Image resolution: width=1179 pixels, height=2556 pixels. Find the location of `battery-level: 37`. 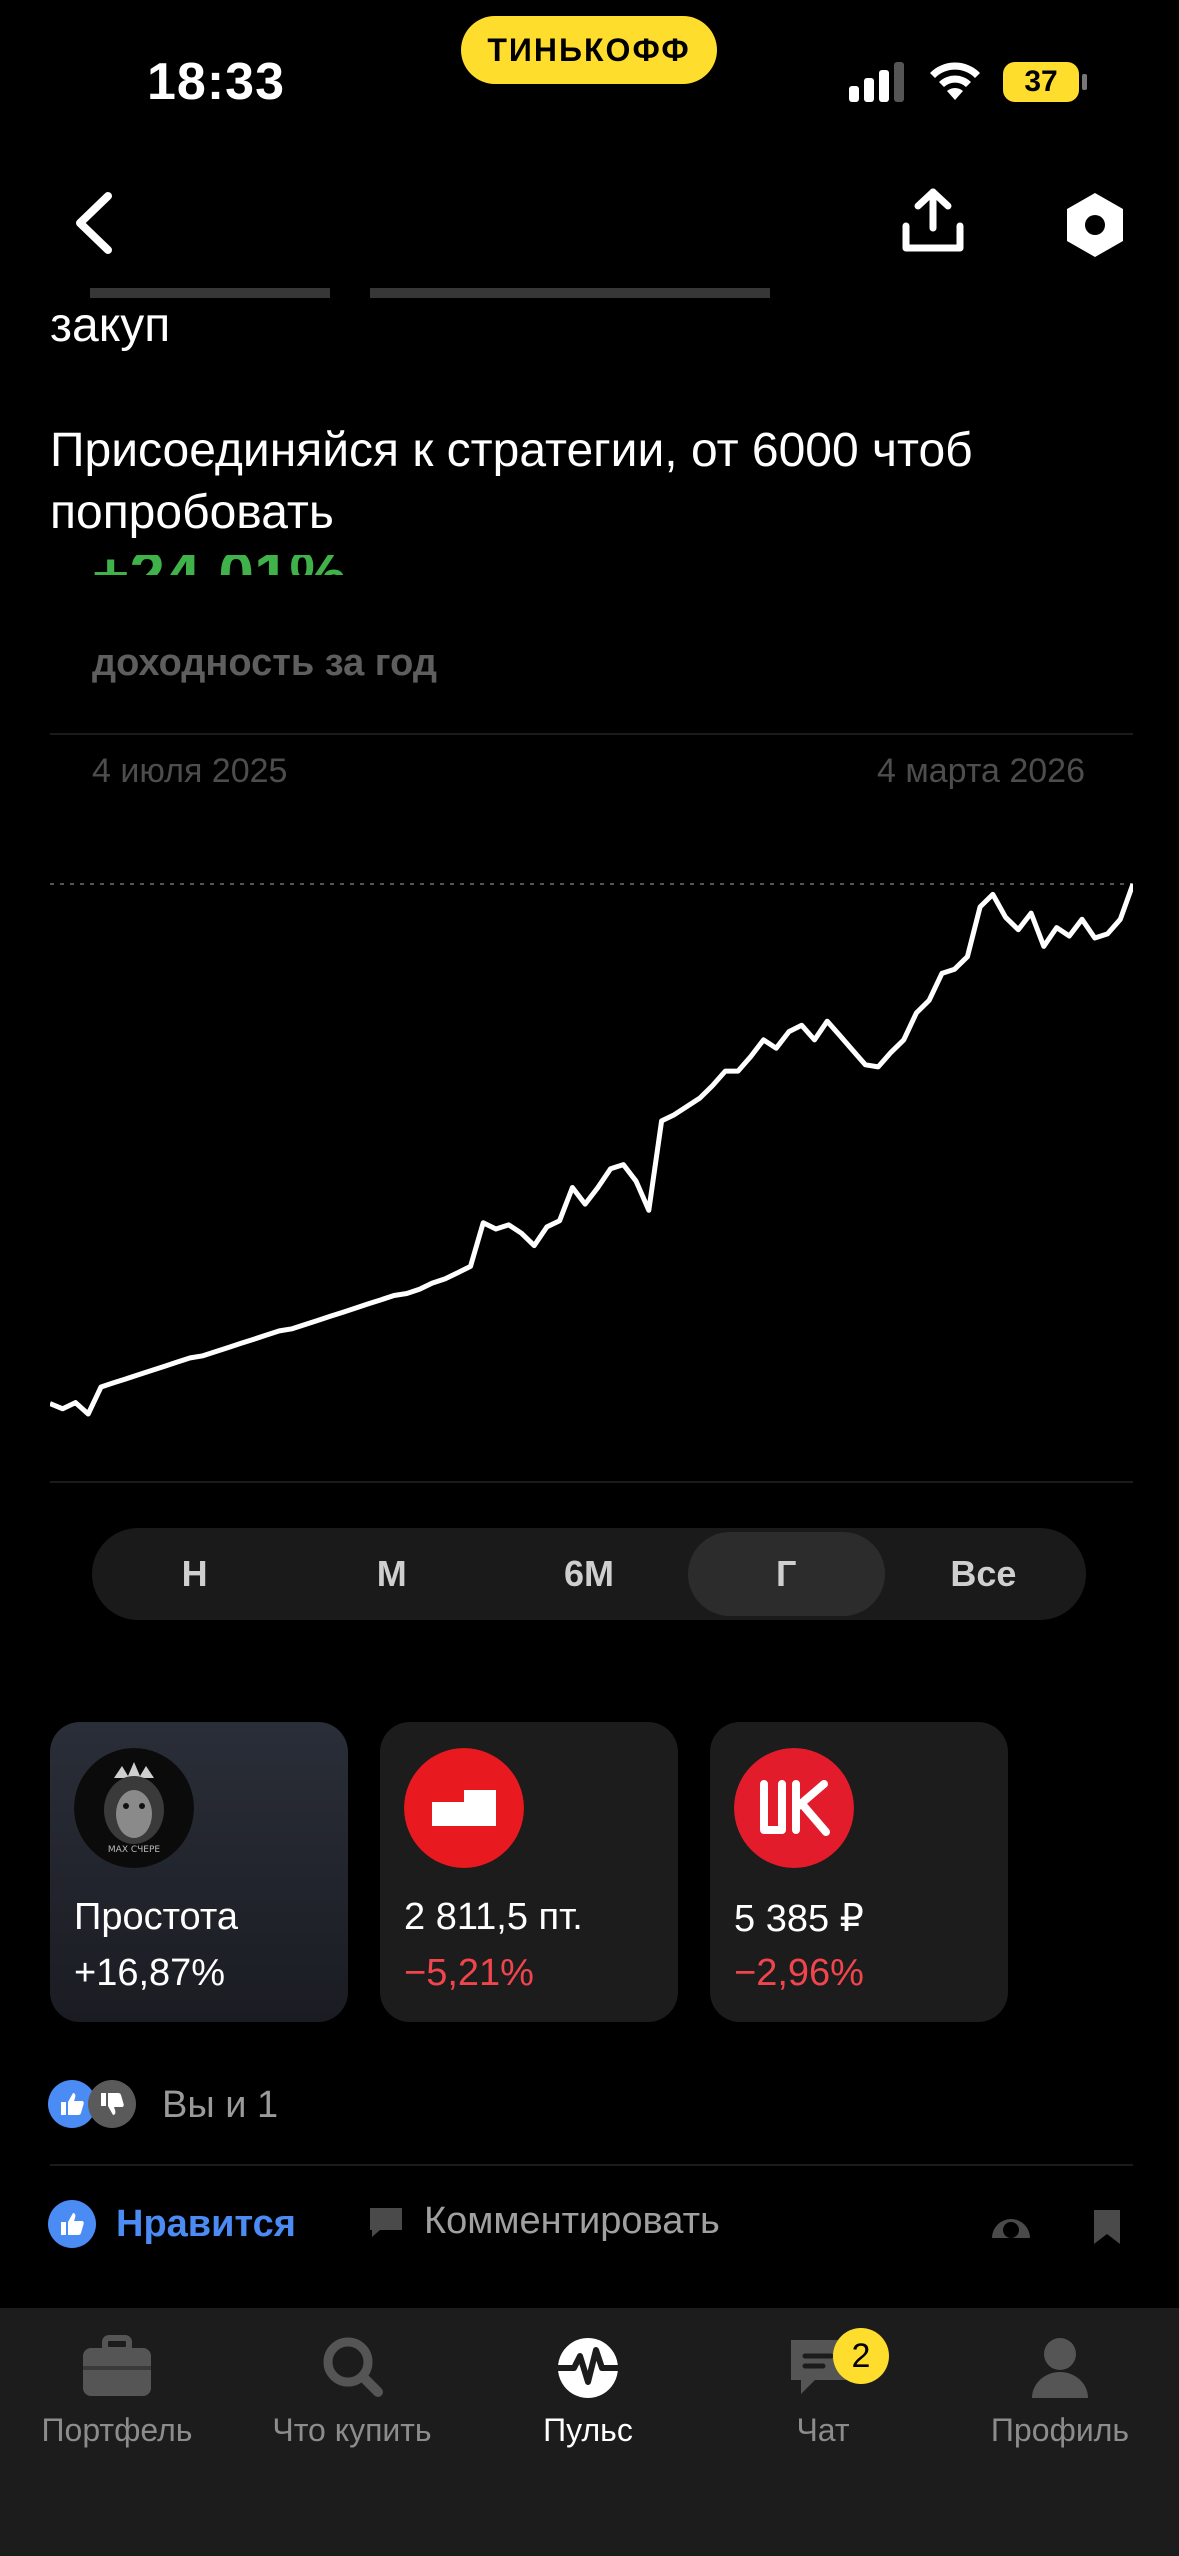

battery-level: 37 is located at coordinates (1041, 81).